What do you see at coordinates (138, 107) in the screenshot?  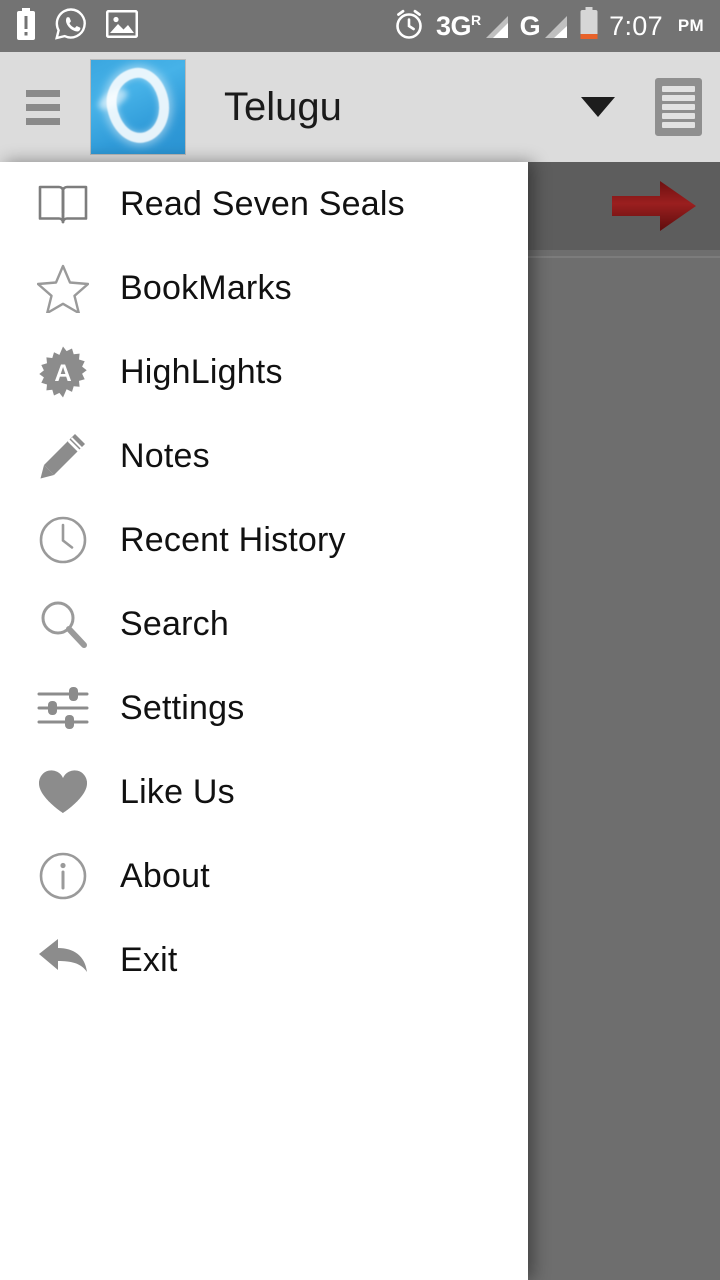 I see `cloud-app-icon` at bounding box center [138, 107].